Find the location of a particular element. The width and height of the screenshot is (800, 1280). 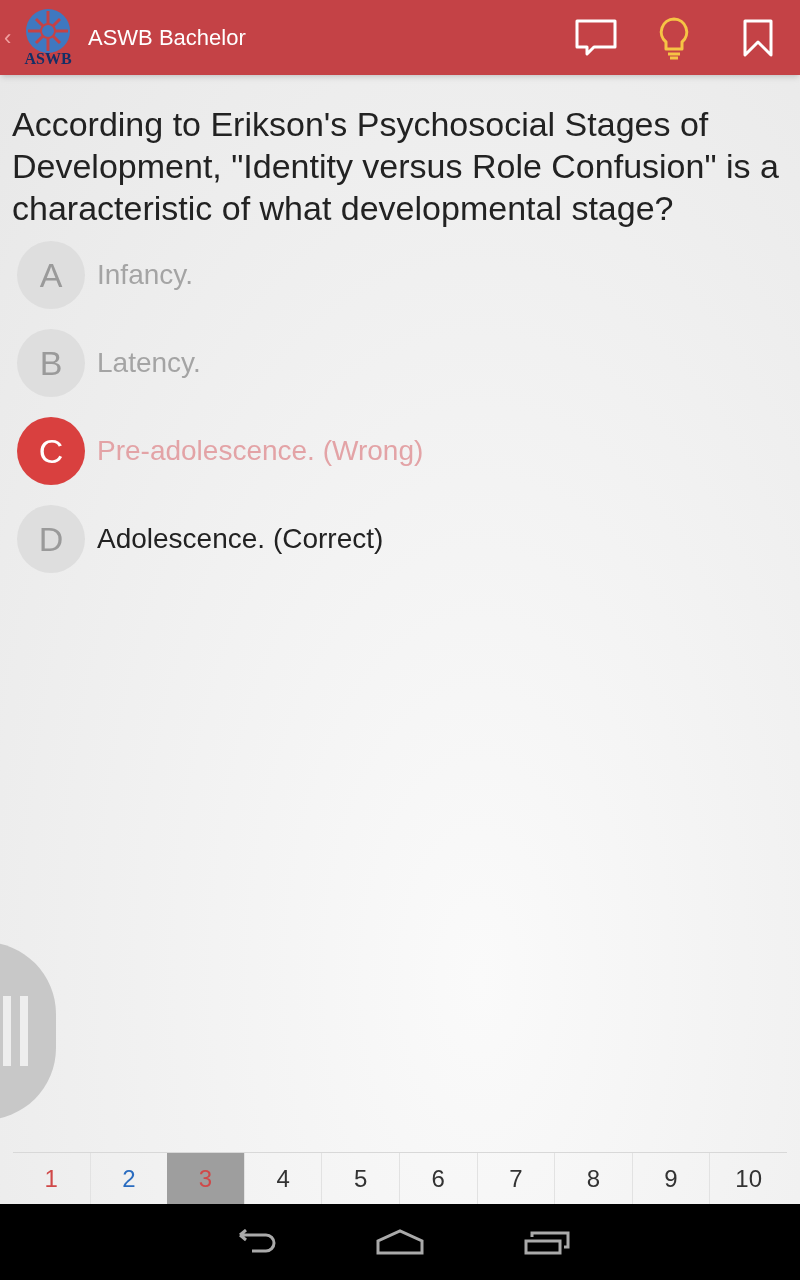

bookmark-icon is located at coordinates (758, 37).